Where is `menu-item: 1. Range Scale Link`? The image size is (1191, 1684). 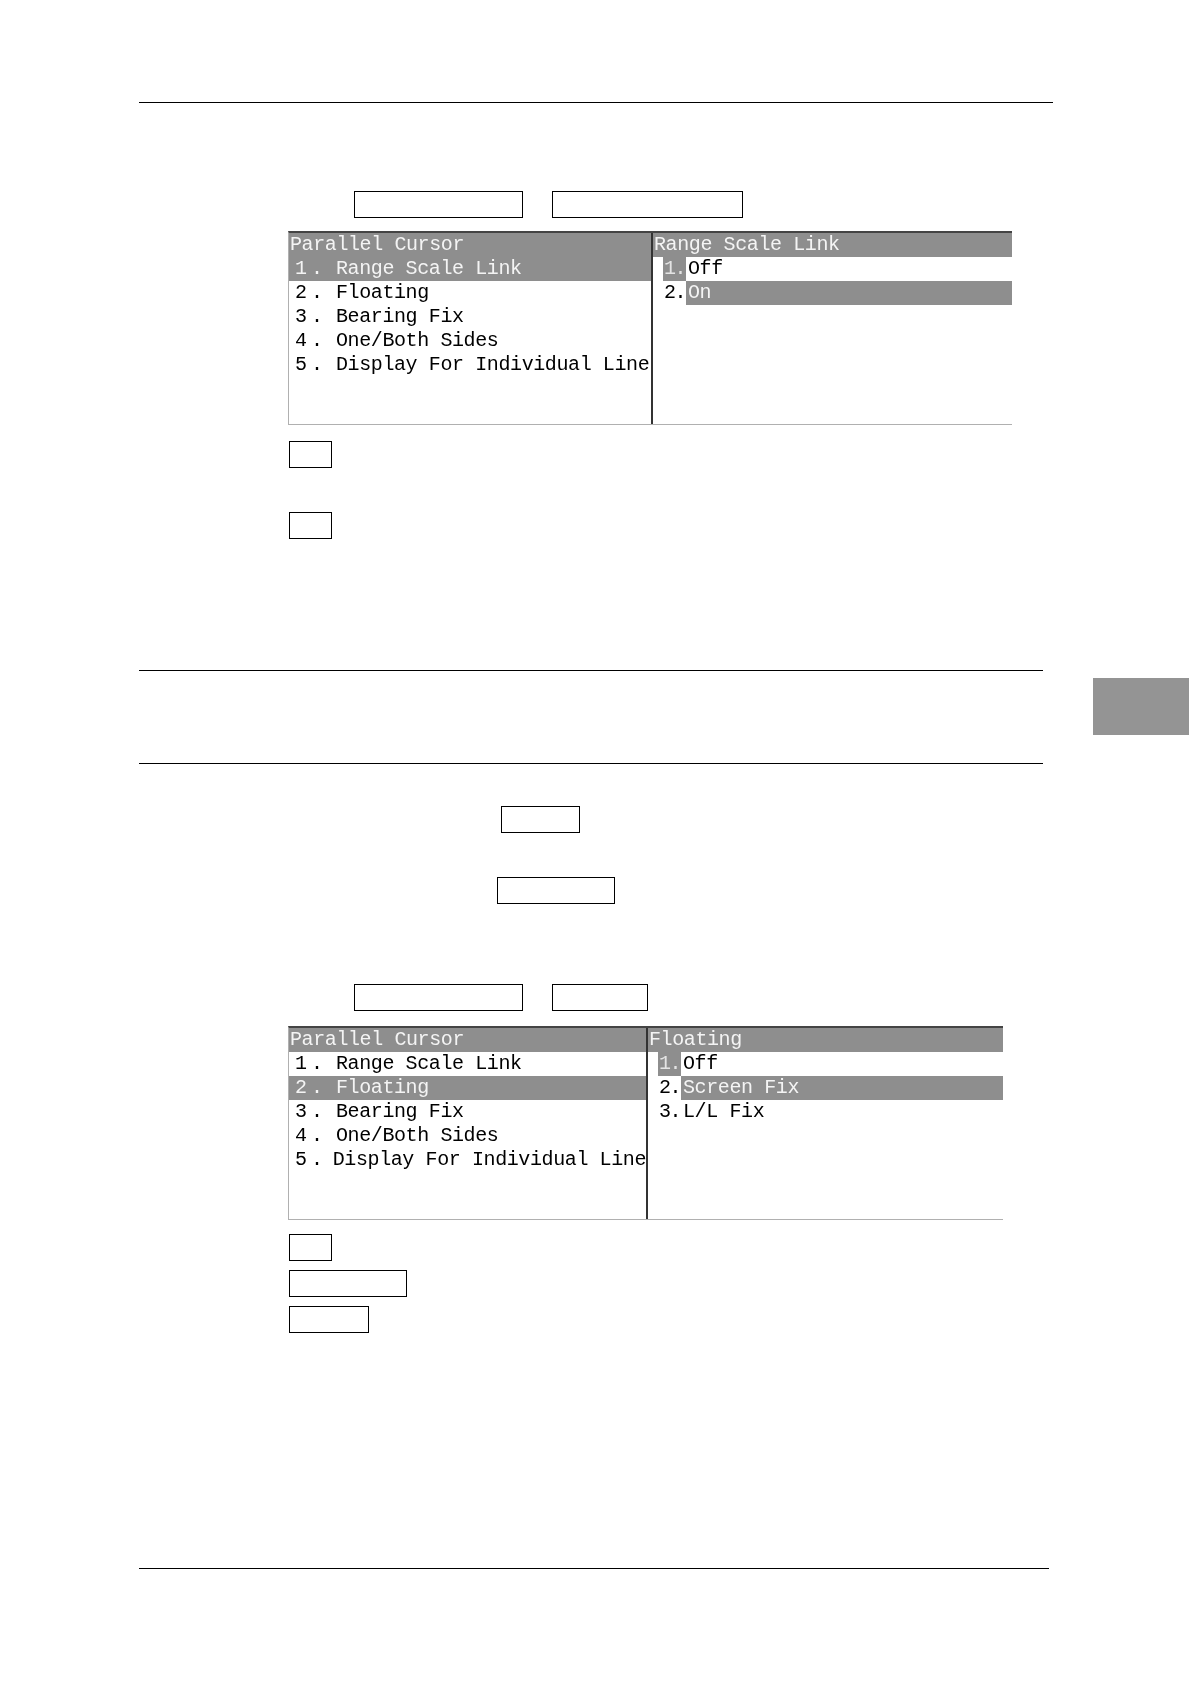
menu-item: 1. Range Scale Link is located at coordinates (467, 1064).